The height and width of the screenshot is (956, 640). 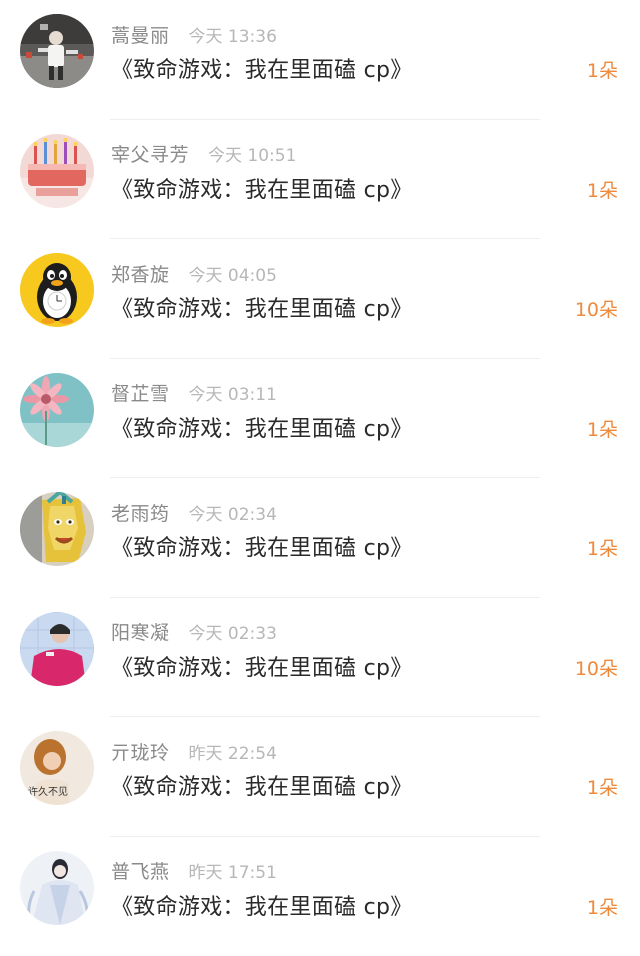 I want to click on timestamp: 今天 02:34, so click(x=233, y=512).